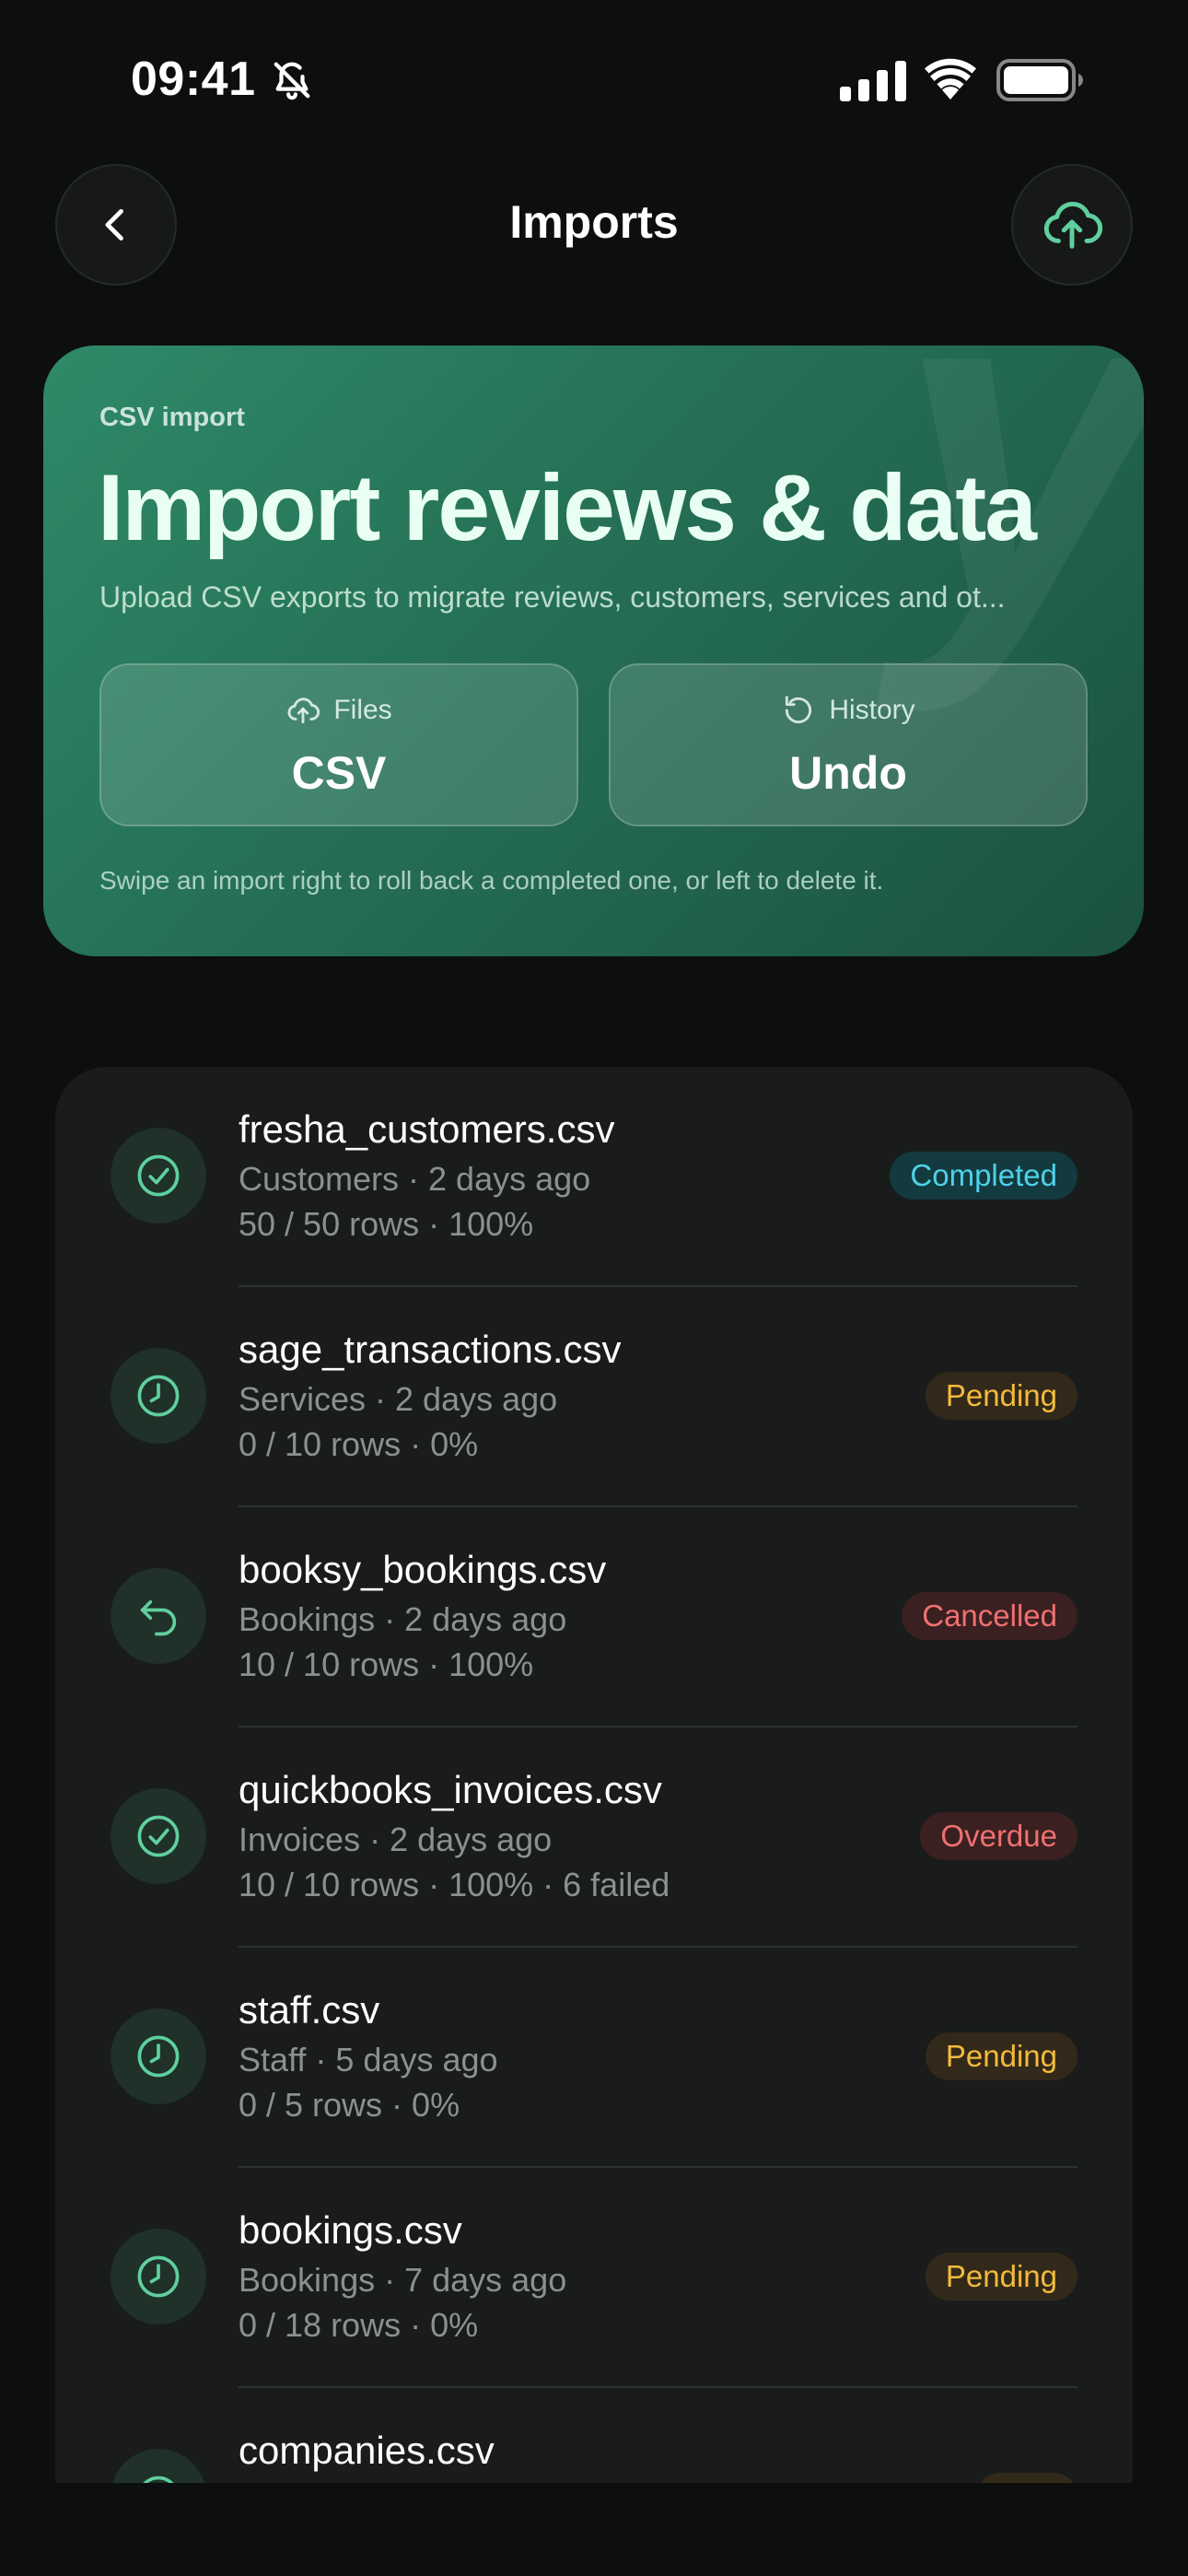 This screenshot has height=2576, width=1188. Describe the element at coordinates (848, 773) in the screenshot. I see `tile-value: Undo` at that location.